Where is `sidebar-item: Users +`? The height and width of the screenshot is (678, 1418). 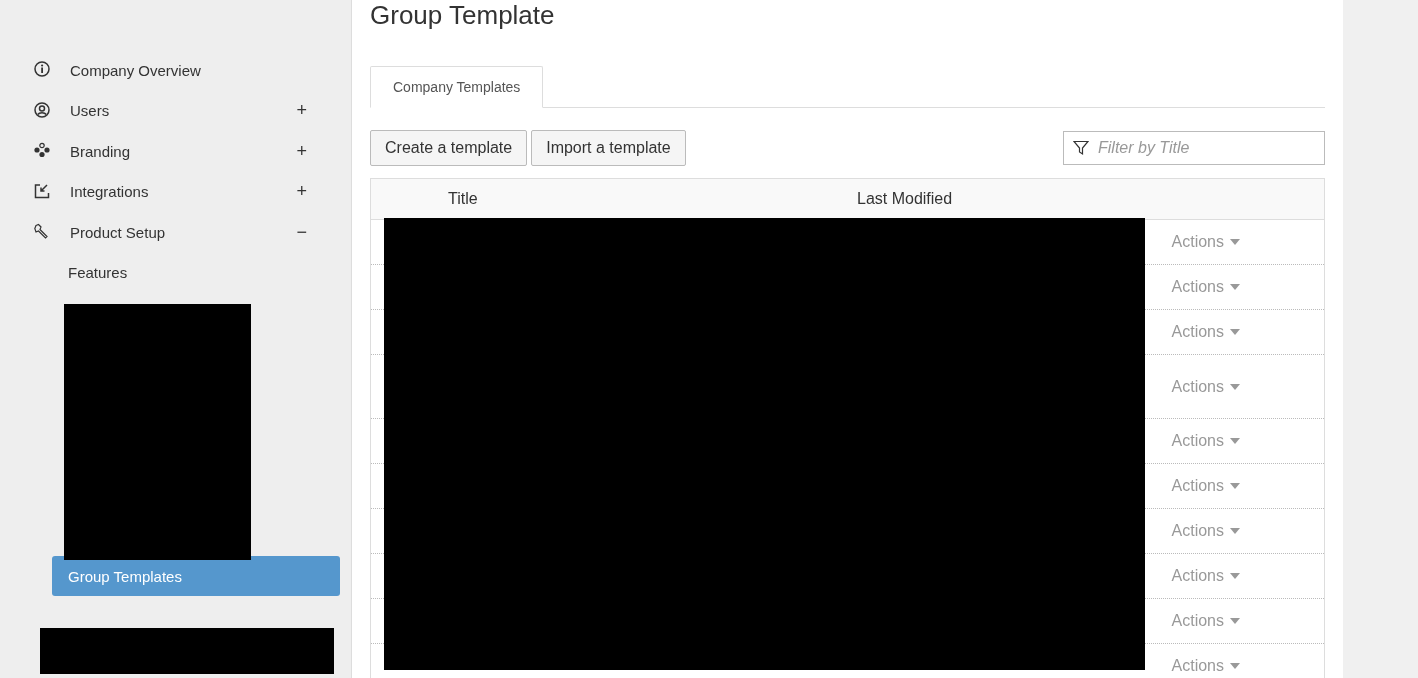
sidebar-item: Users + is located at coordinates (175, 110).